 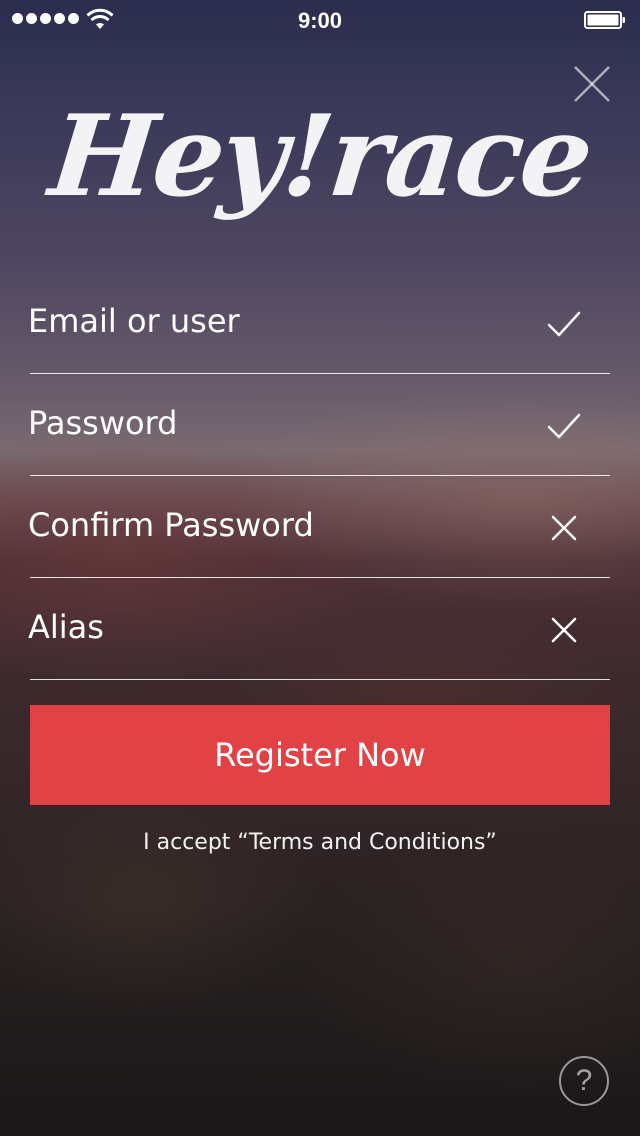 What do you see at coordinates (66, 627) in the screenshot?
I see `alias-field-placeholder: Alias` at bounding box center [66, 627].